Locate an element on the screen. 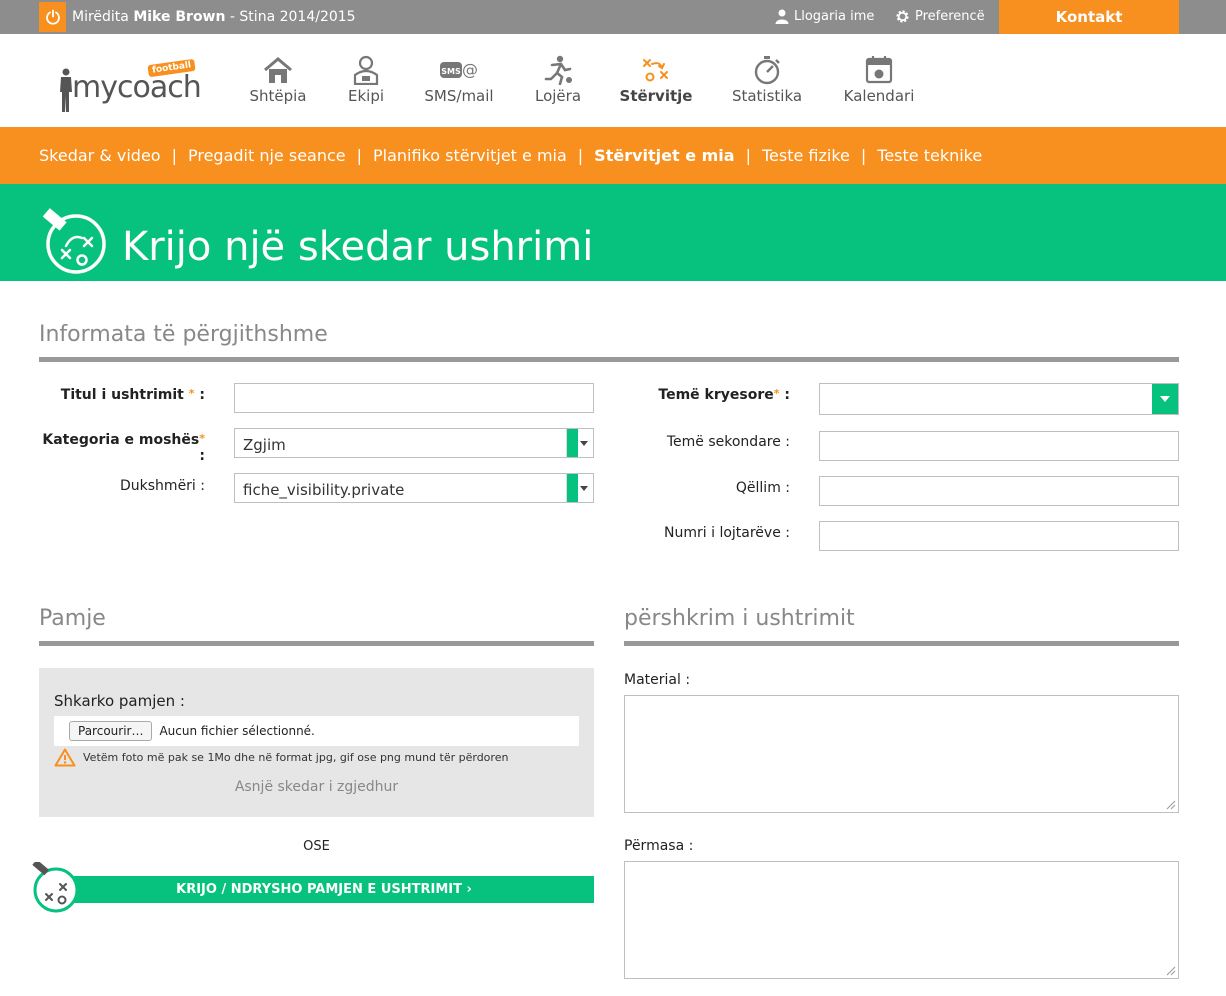  nav-statistics: Statistika is located at coordinates (767, 82).